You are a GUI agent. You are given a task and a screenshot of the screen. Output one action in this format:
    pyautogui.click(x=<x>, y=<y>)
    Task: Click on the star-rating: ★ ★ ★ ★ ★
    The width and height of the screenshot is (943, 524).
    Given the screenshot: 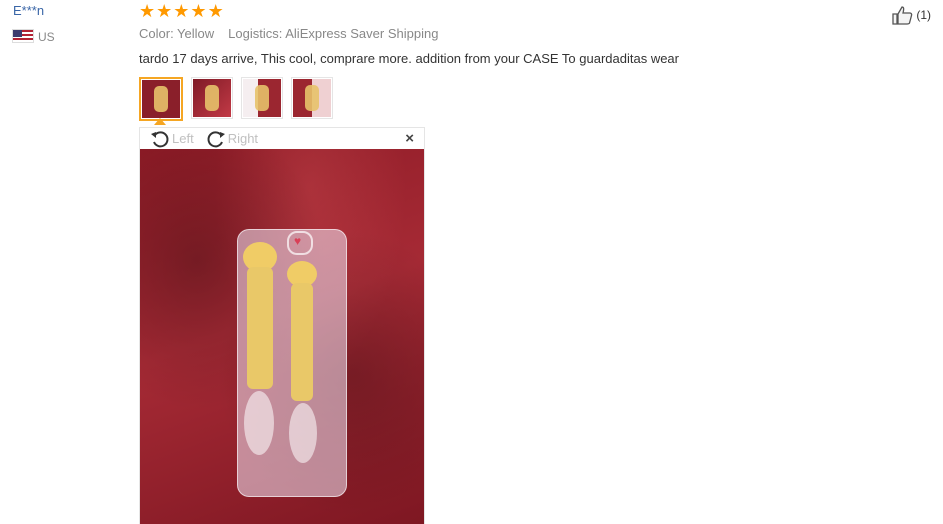 What is the action you would take?
    pyautogui.click(x=181, y=11)
    